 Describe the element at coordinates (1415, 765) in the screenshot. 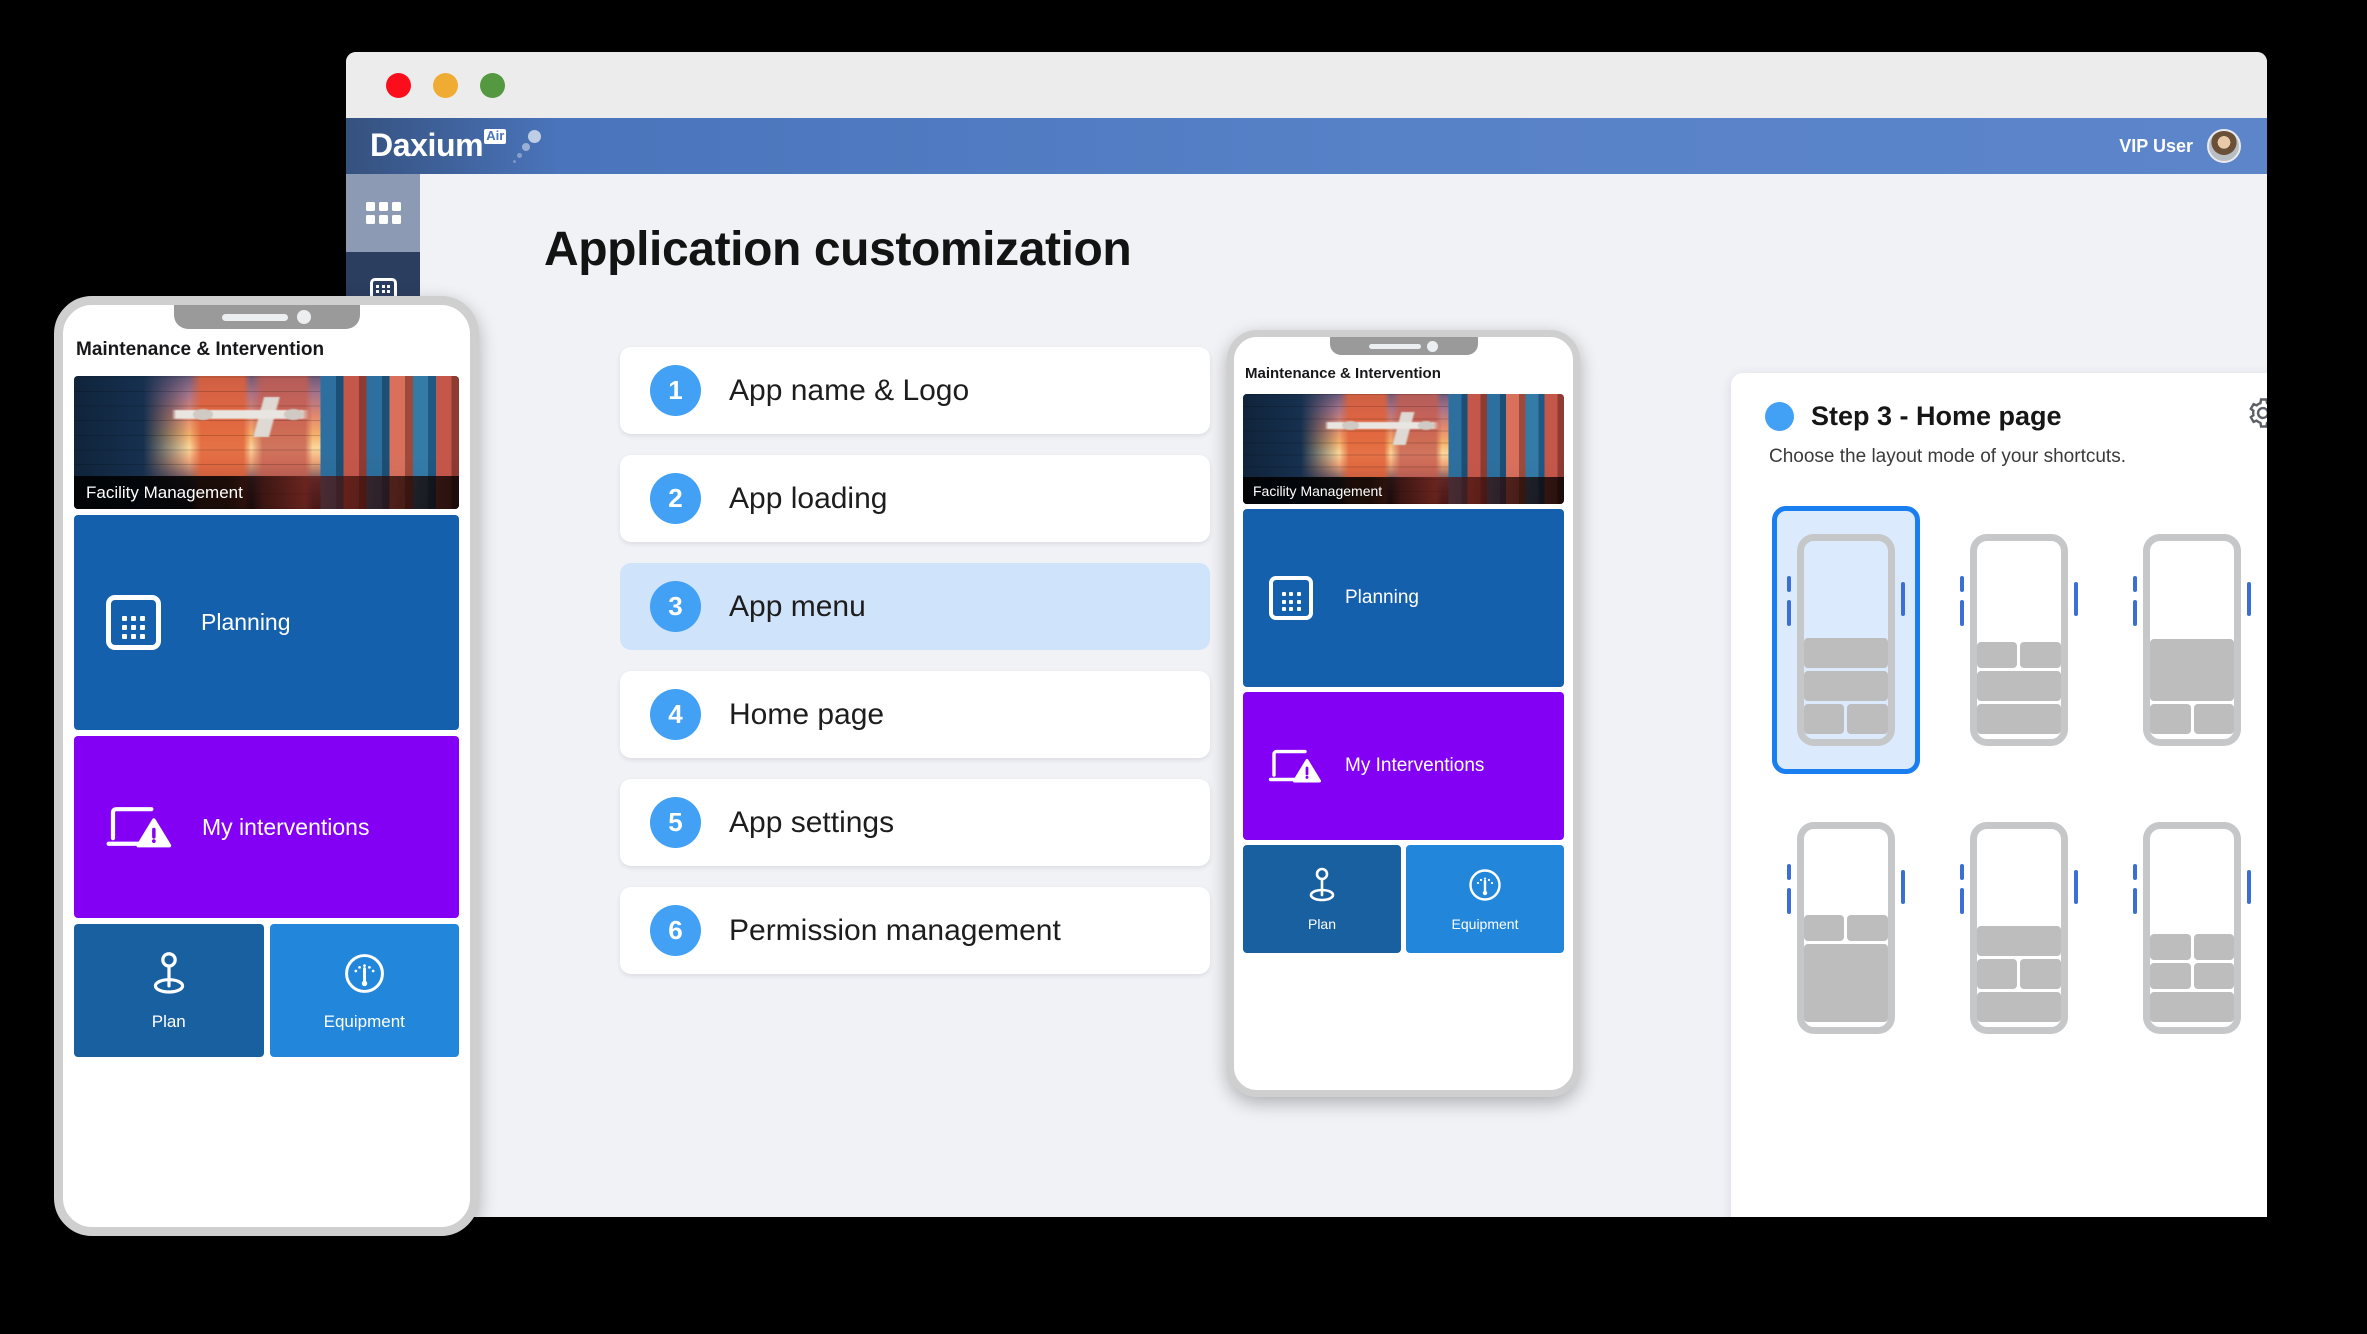

I see `tile-label: My Interventions` at that location.